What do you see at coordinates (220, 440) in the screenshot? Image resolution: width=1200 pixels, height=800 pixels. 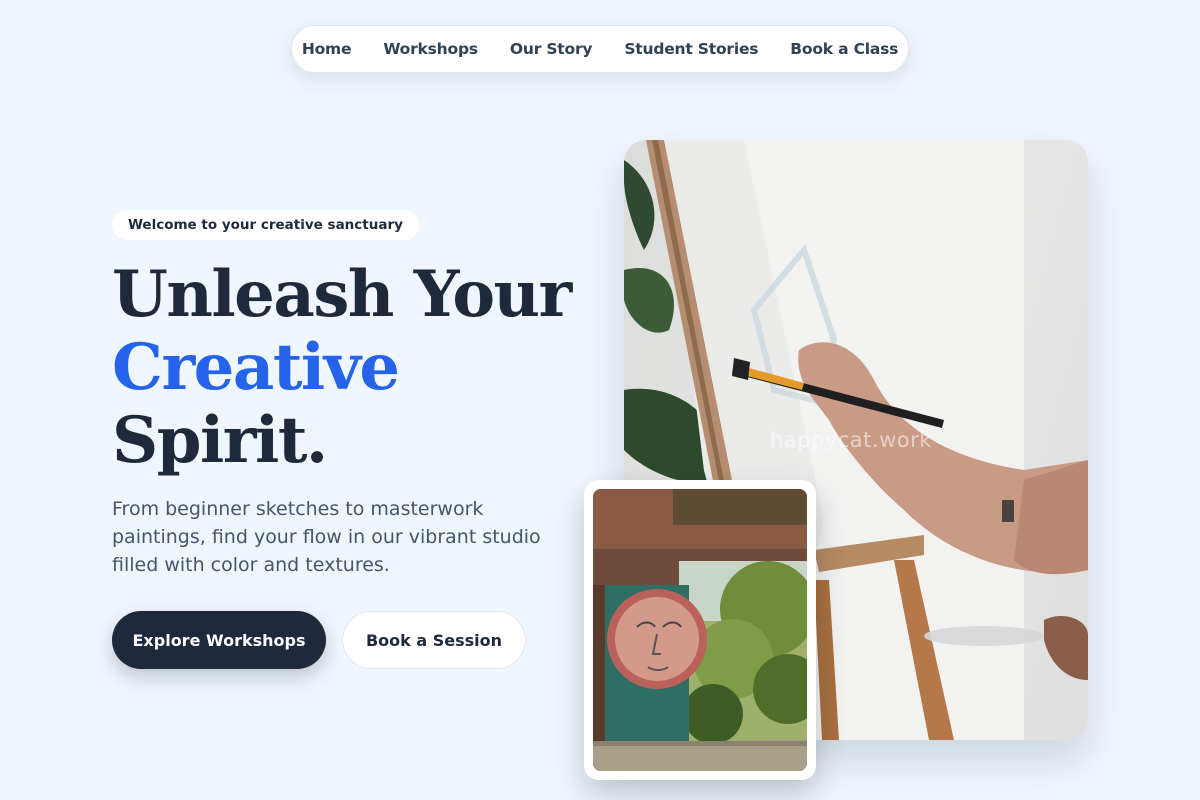 I see `headline-line-3: Spirit.` at bounding box center [220, 440].